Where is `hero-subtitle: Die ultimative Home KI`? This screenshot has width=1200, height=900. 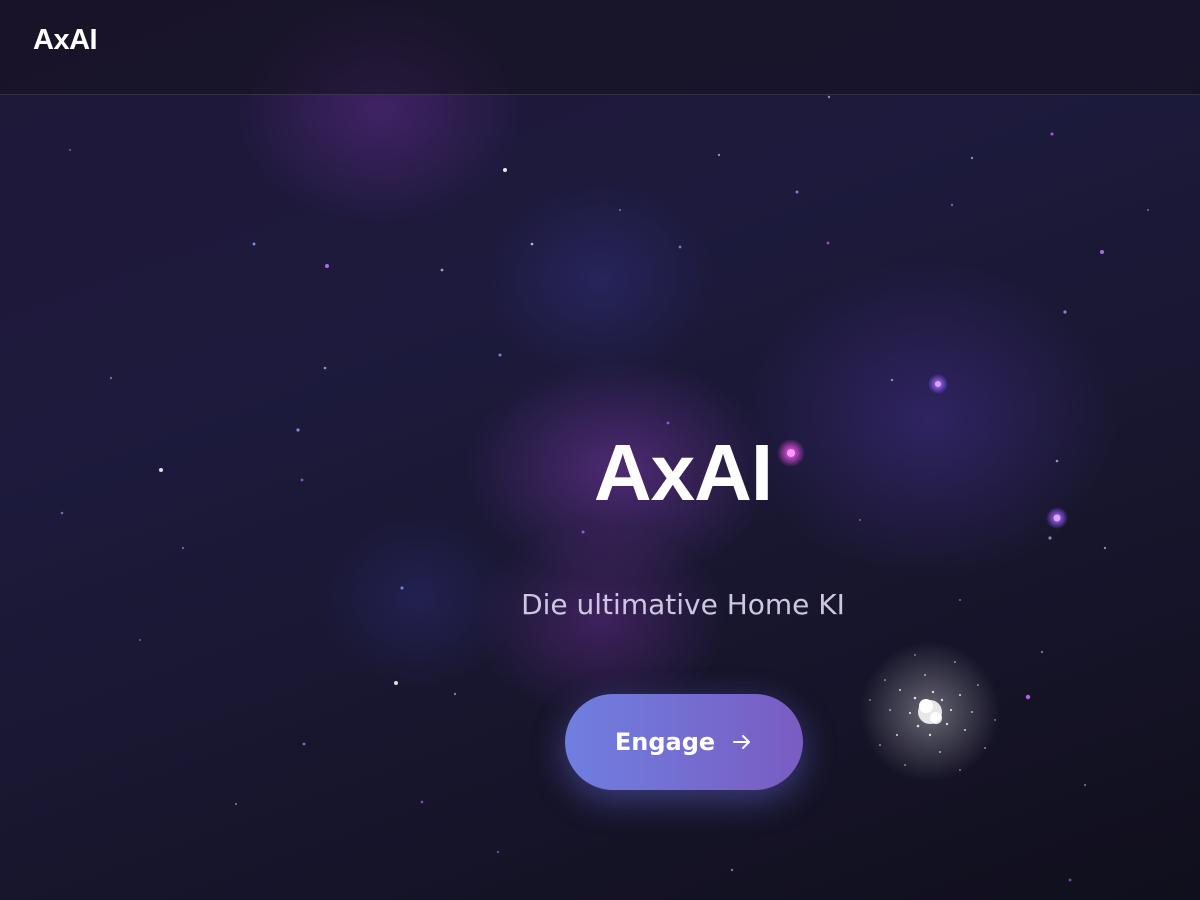
hero-subtitle: Die ultimative Home KI is located at coordinates (683, 604).